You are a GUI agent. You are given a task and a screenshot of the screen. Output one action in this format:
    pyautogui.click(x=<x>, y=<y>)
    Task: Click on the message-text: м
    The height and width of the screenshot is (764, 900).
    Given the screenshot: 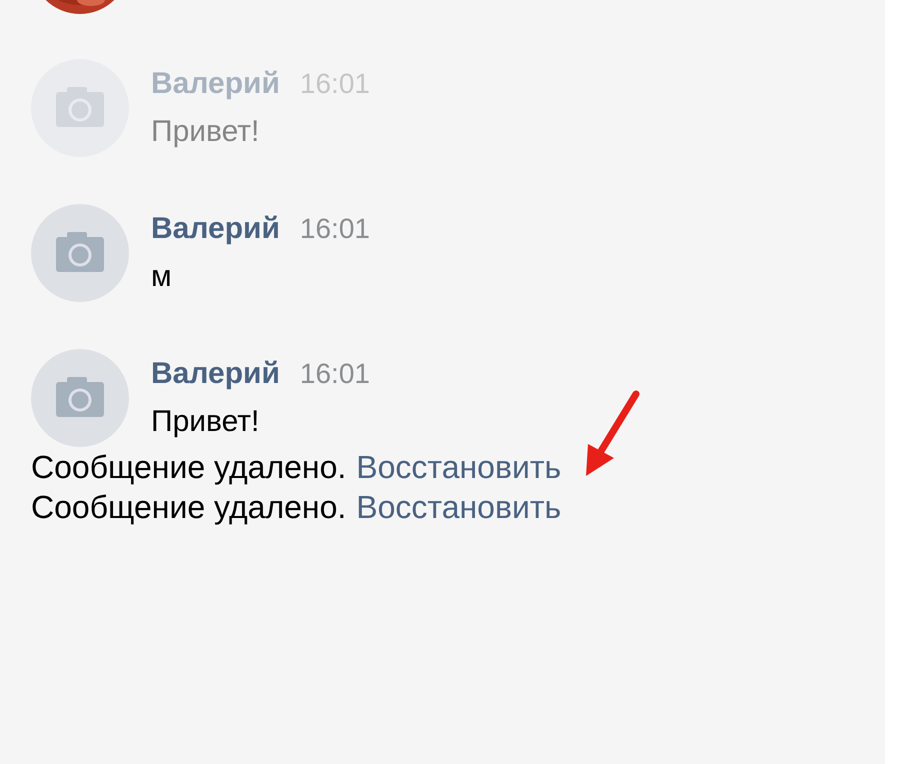 What is the action you would take?
    pyautogui.click(x=162, y=277)
    